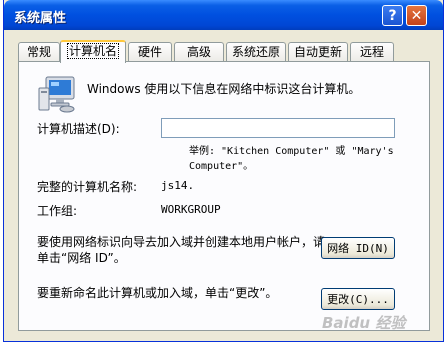 The image size is (447, 342). What do you see at coordinates (224, 89) in the screenshot?
I see `intro-text: Windows 使用以下信息在网络中标识这台计算机。` at bounding box center [224, 89].